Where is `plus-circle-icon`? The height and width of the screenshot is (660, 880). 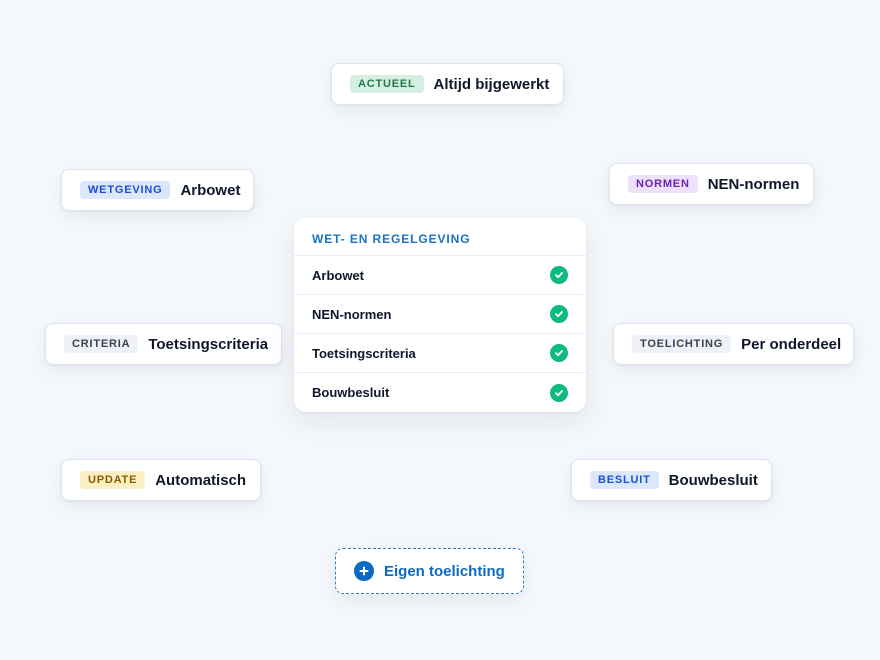
plus-circle-icon is located at coordinates (364, 571).